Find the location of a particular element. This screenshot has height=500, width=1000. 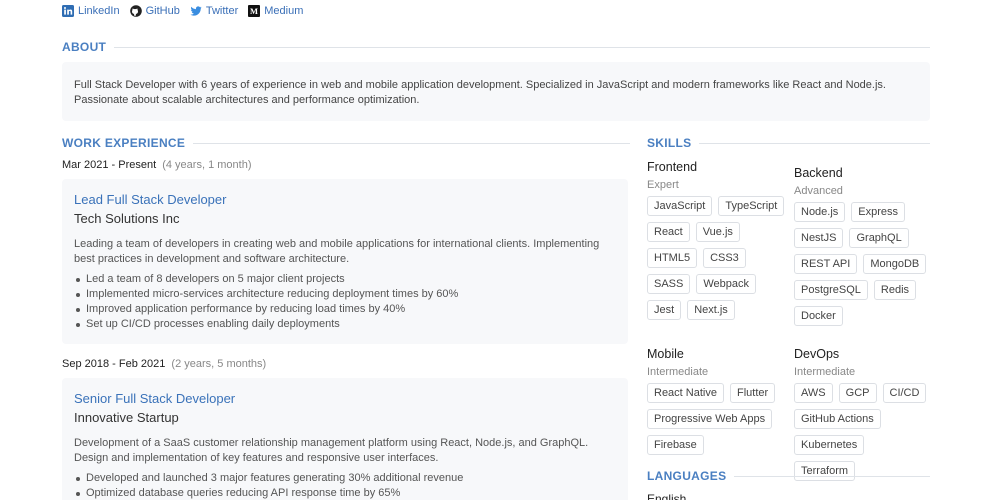

skill-group-level: Advanced is located at coordinates (818, 191).